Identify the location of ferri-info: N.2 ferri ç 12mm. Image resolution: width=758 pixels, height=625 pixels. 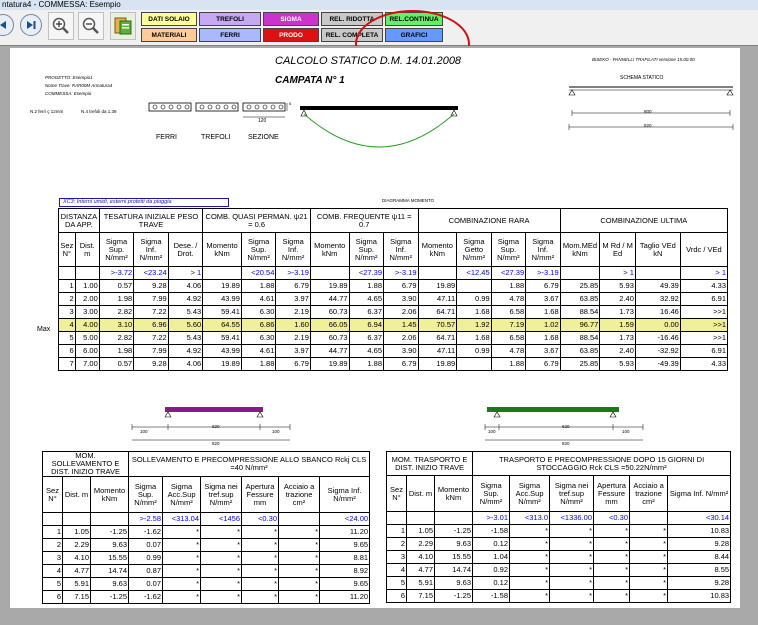
(47, 111).